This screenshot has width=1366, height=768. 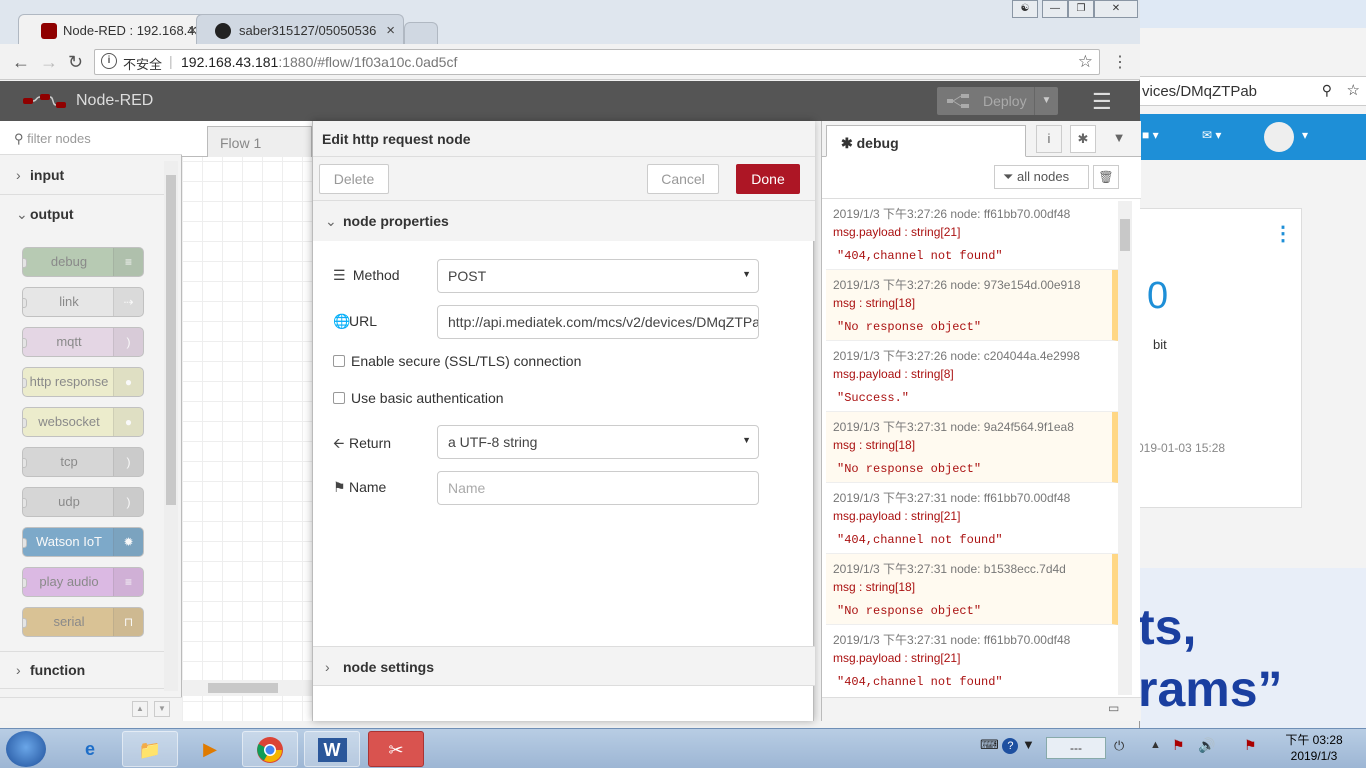 I want to click on avatar, so click(x=1279, y=137).